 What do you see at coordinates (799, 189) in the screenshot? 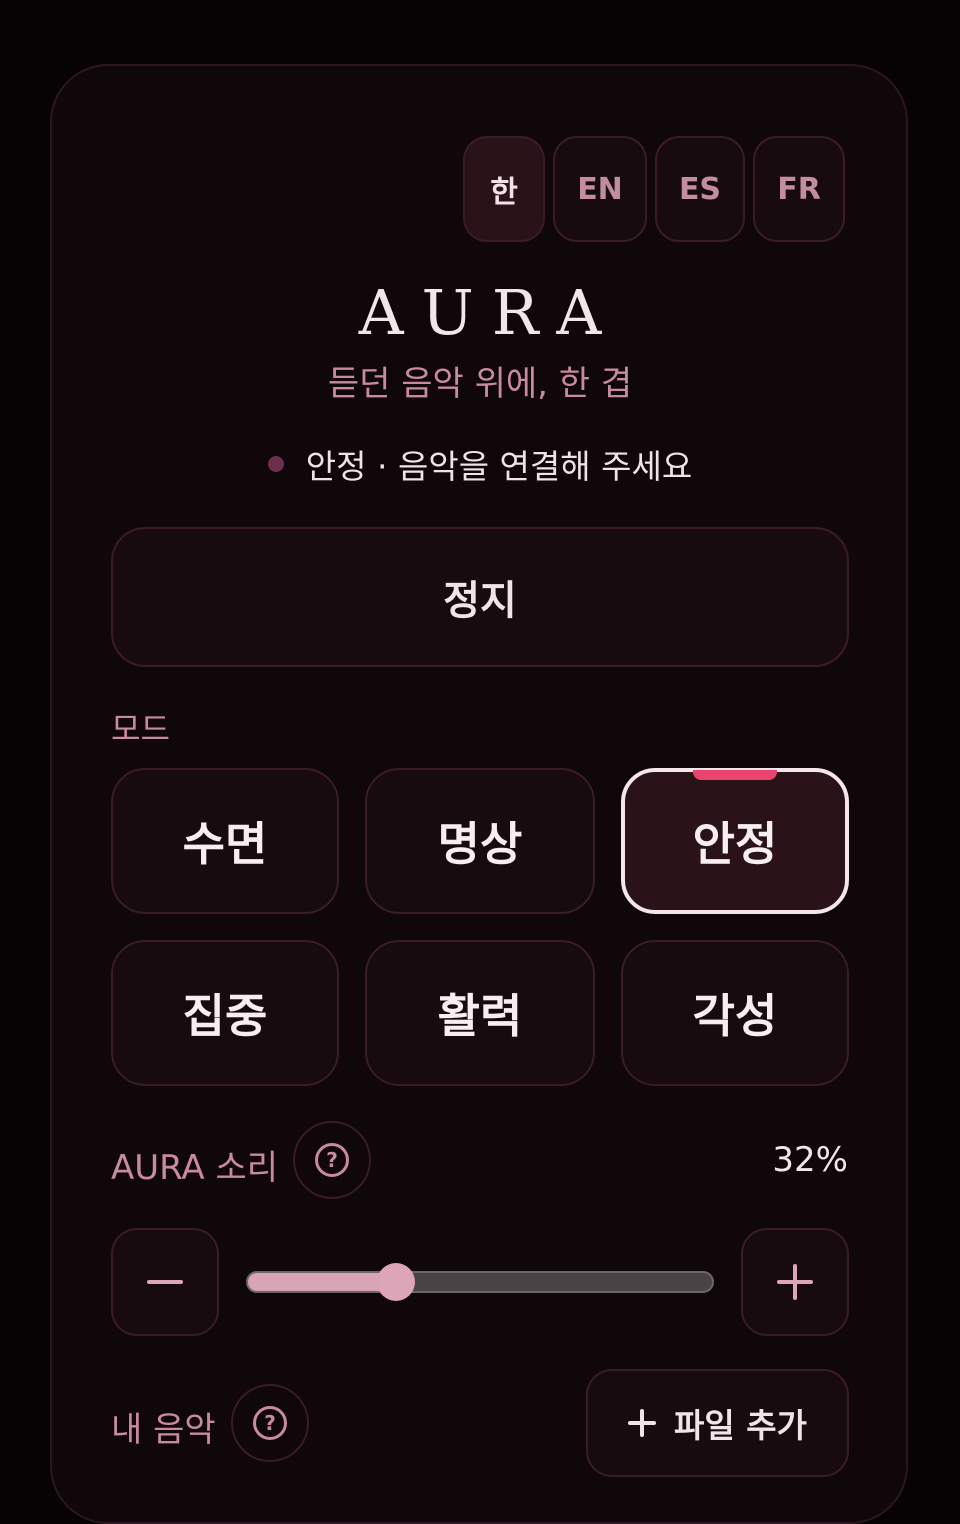
I see `lang-button-fr: FR` at bounding box center [799, 189].